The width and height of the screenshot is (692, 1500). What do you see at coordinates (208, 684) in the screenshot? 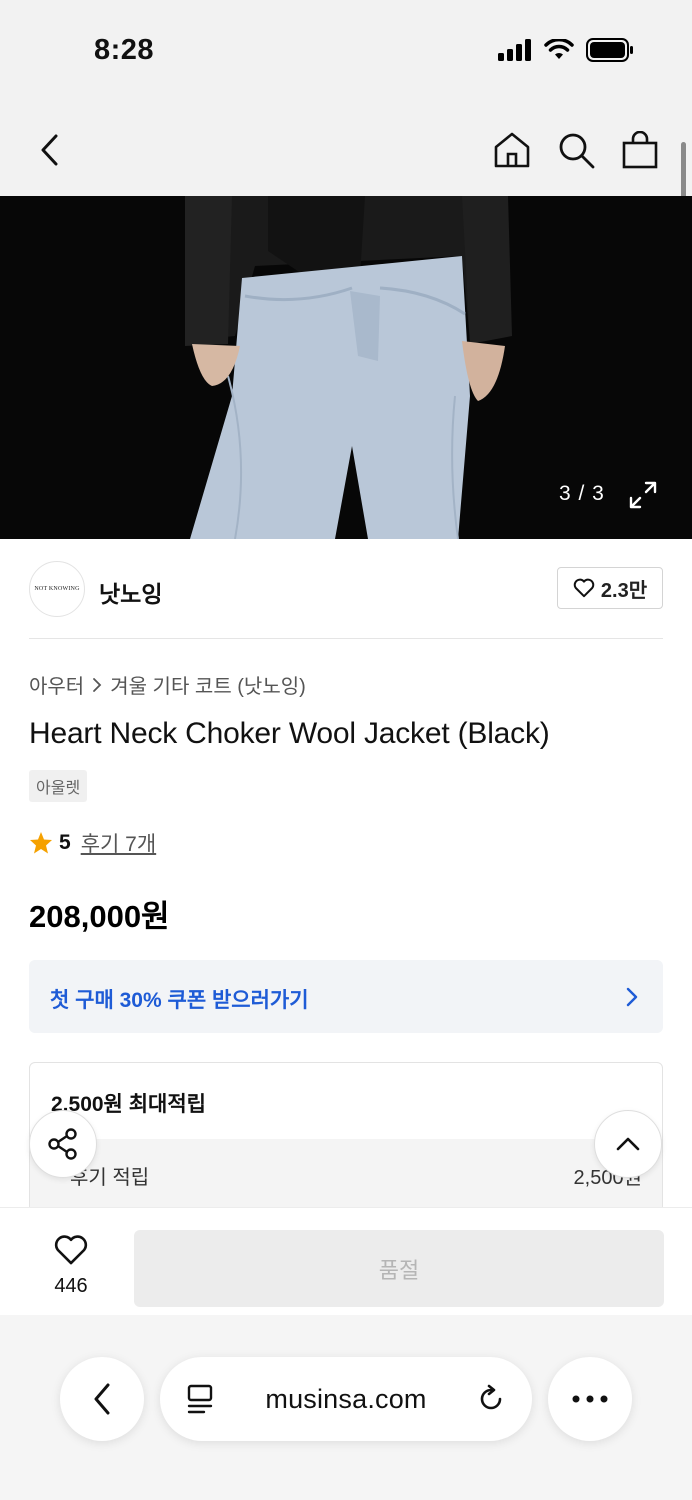
I see `breadcrumb-subcategory: 겨울 기타 코트 (낫노잉)` at bounding box center [208, 684].